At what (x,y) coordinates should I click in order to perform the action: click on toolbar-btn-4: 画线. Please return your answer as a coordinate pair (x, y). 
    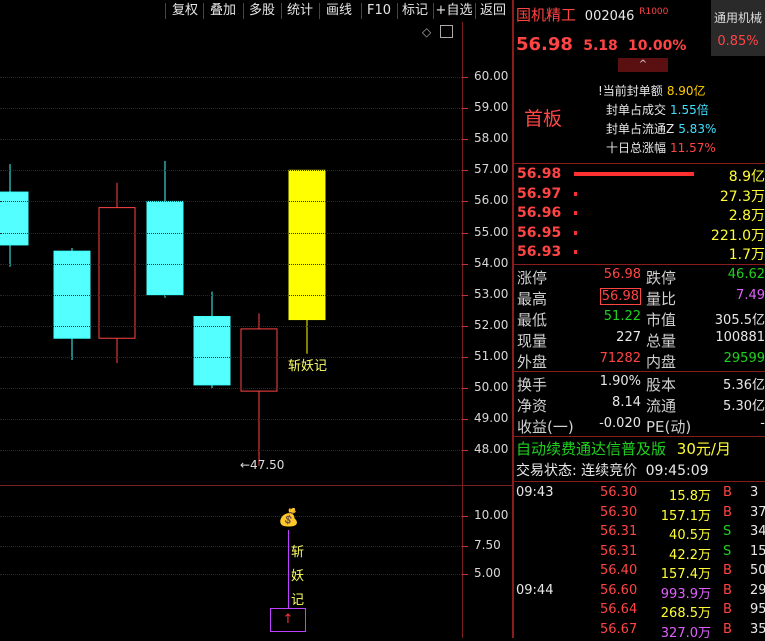
    Looking at the image, I should click on (339, 11).